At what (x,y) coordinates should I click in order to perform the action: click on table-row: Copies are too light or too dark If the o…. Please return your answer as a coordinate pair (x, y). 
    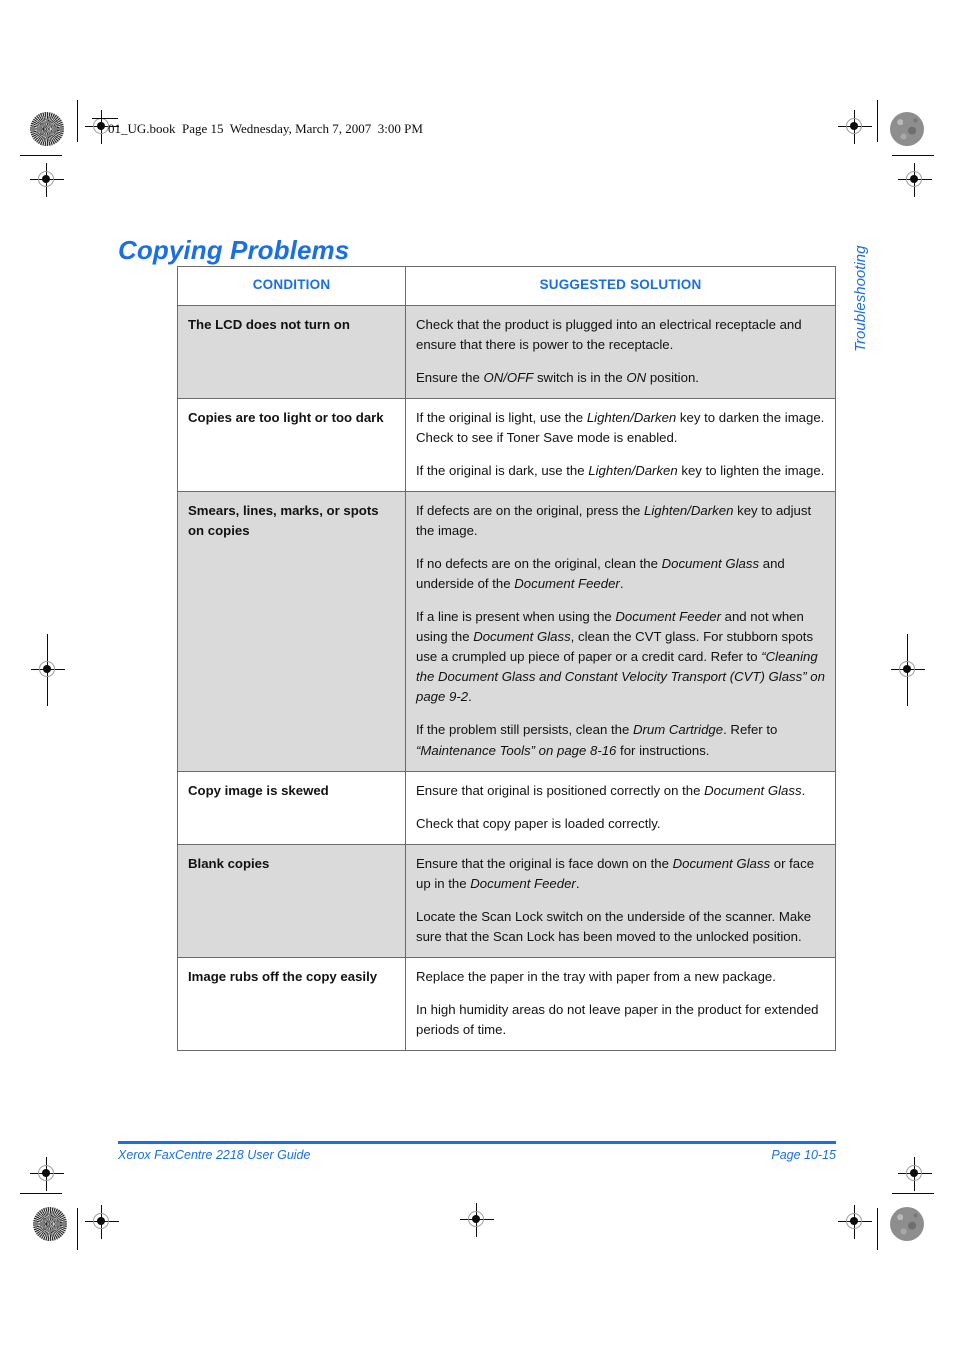
    Looking at the image, I should click on (506, 444).